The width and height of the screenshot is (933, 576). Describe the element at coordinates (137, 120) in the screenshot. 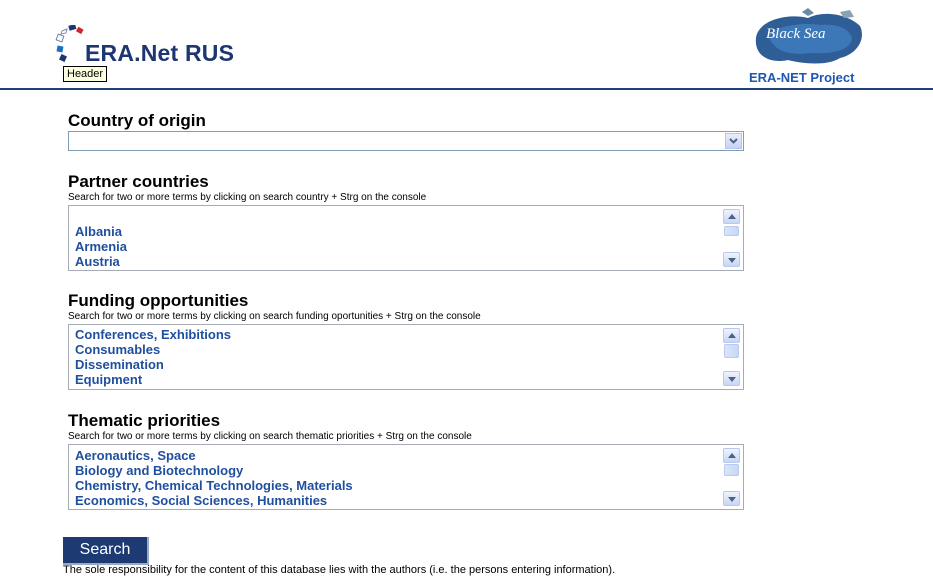

I see `country-of-origin-title: Country of origin` at that location.